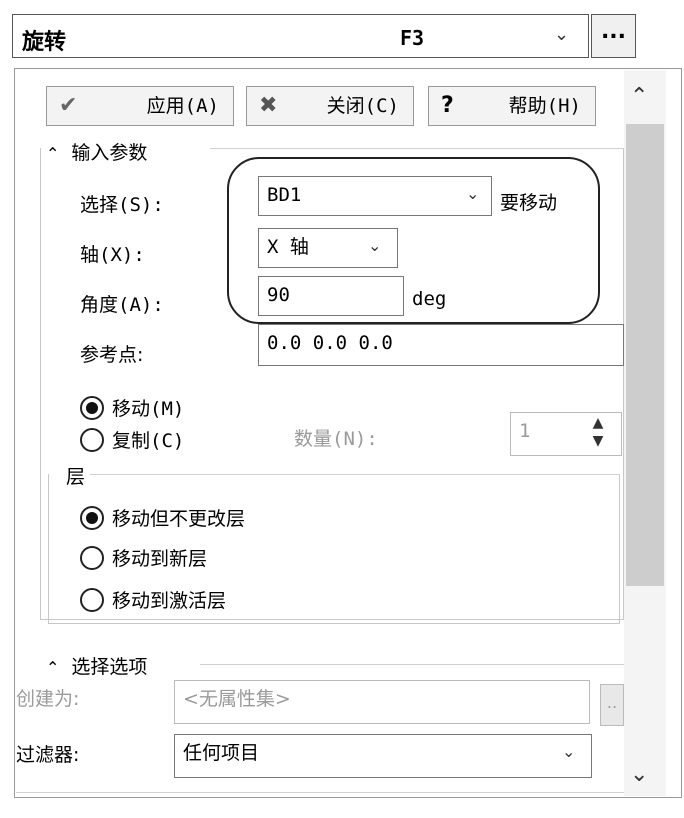 This screenshot has width=684, height=818. What do you see at coordinates (92, 600) in the screenshot?
I see `radio-layer-active` at bounding box center [92, 600].